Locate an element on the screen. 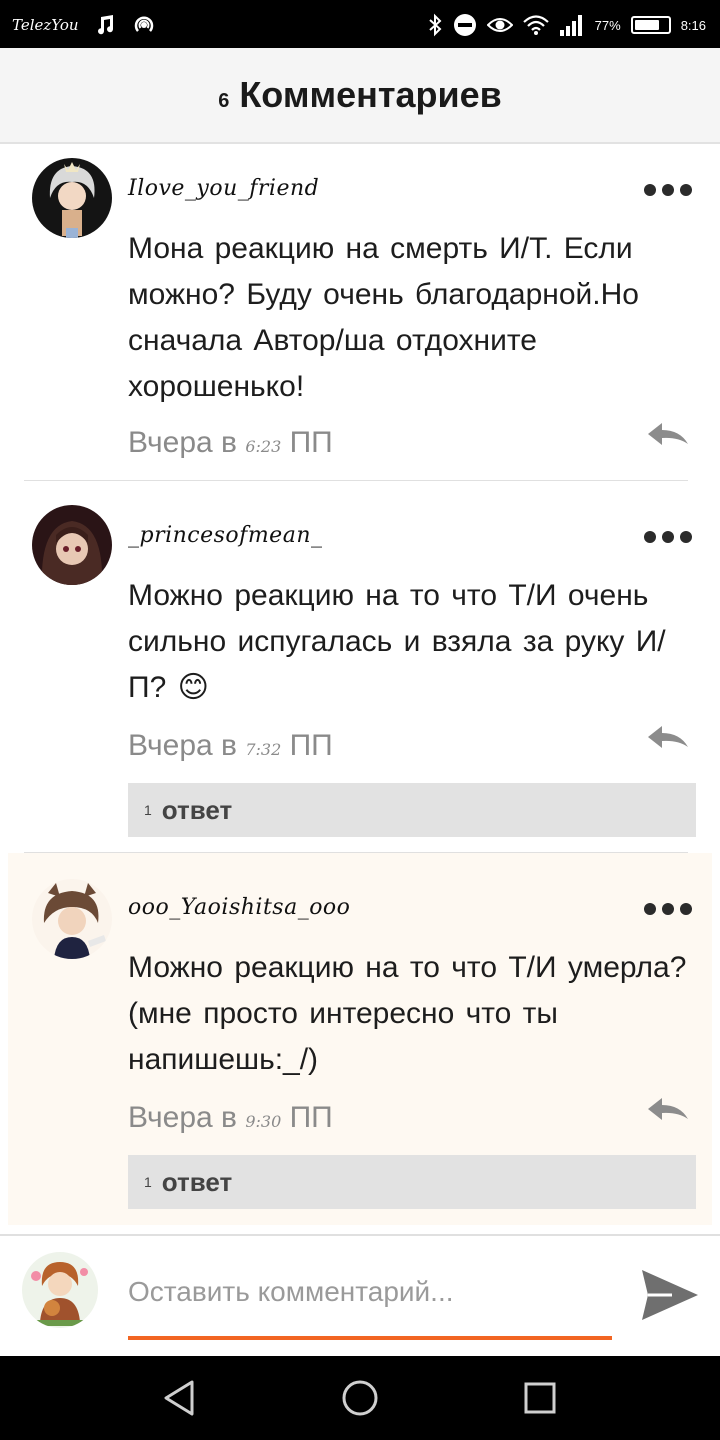 The image size is (720, 1440). eye-icon is located at coordinates (499, 25).